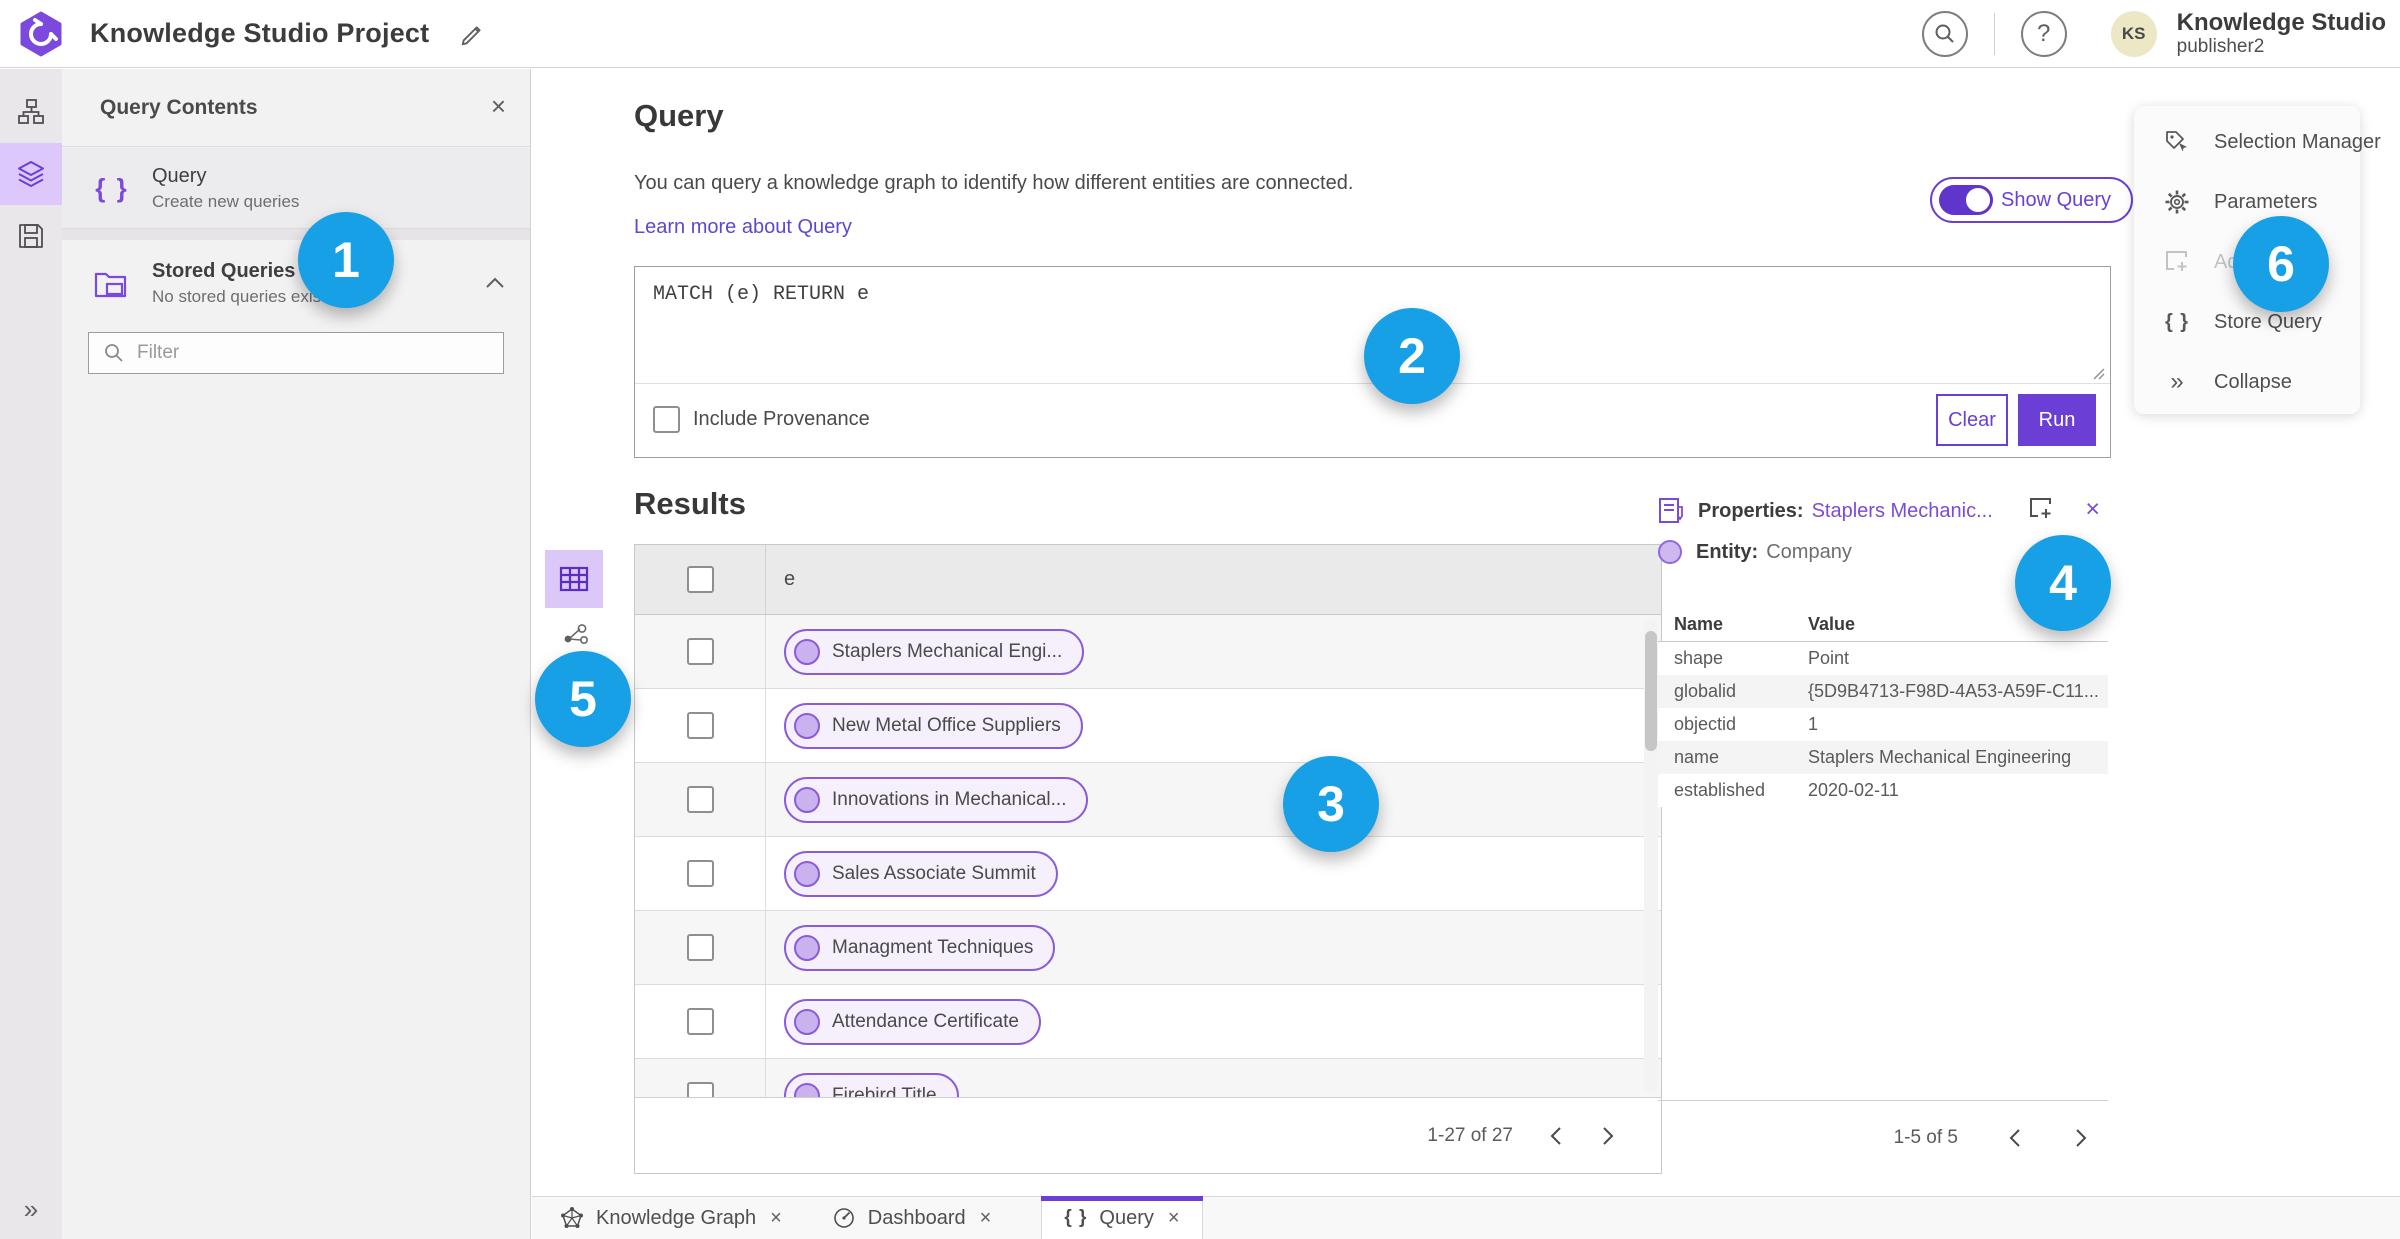  What do you see at coordinates (1705, 724) in the screenshot?
I see `property-name: objectid` at bounding box center [1705, 724].